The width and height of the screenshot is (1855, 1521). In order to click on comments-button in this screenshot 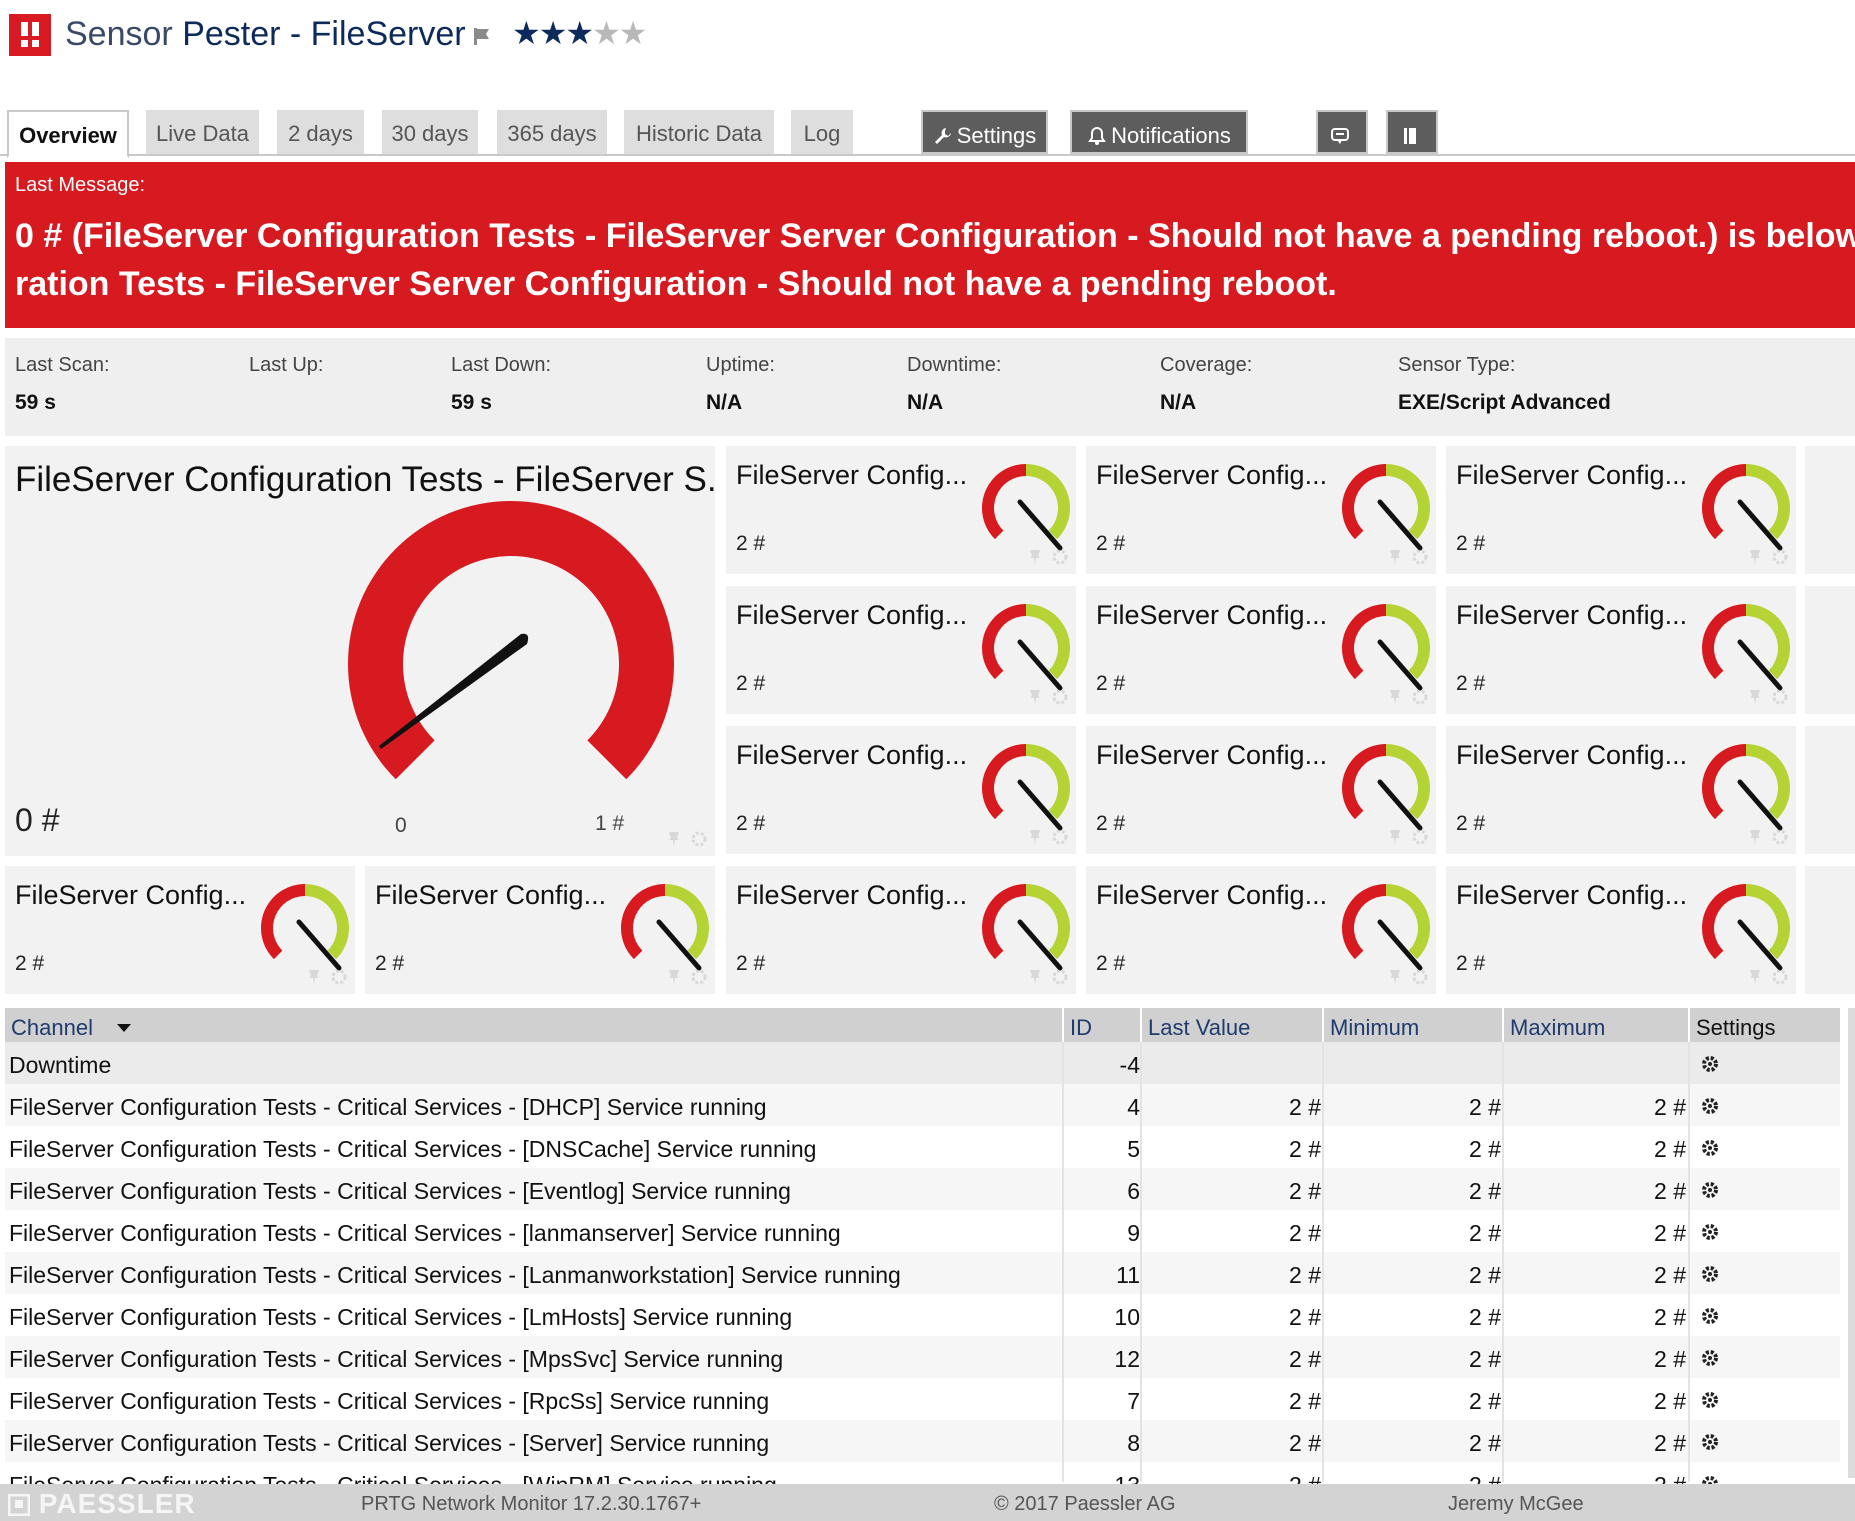, I will do `click(1342, 132)`.